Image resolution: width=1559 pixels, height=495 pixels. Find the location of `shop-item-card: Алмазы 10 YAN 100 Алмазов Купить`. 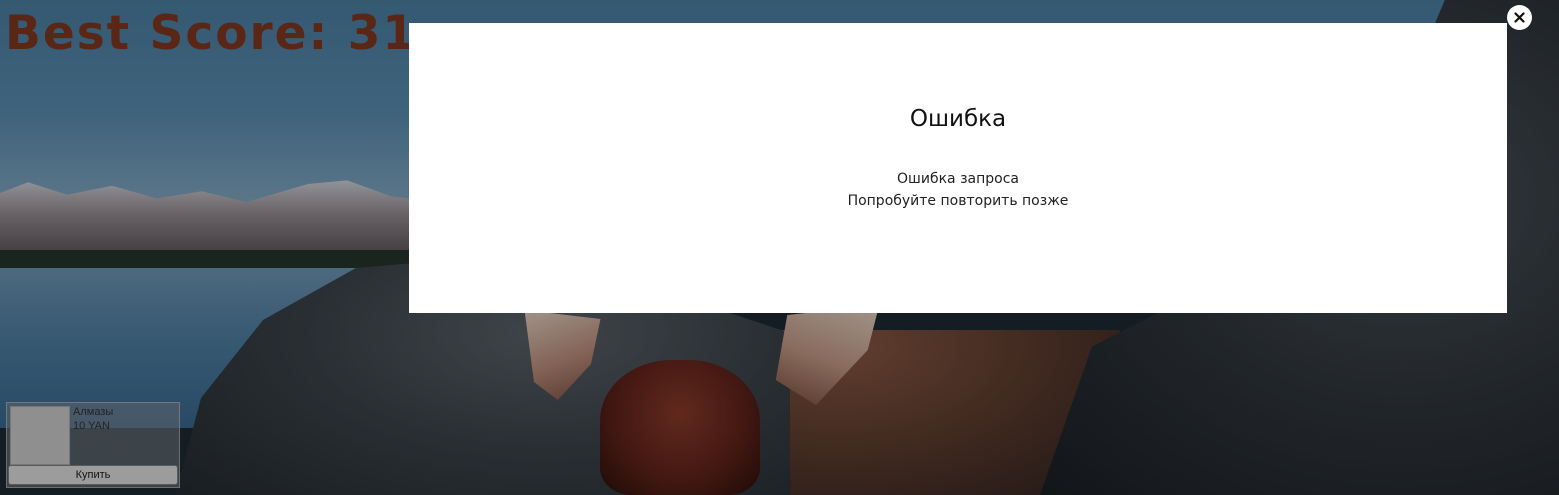

shop-item-card: Алмазы 10 YAN 100 Алмазов Купить is located at coordinates (93, 445).